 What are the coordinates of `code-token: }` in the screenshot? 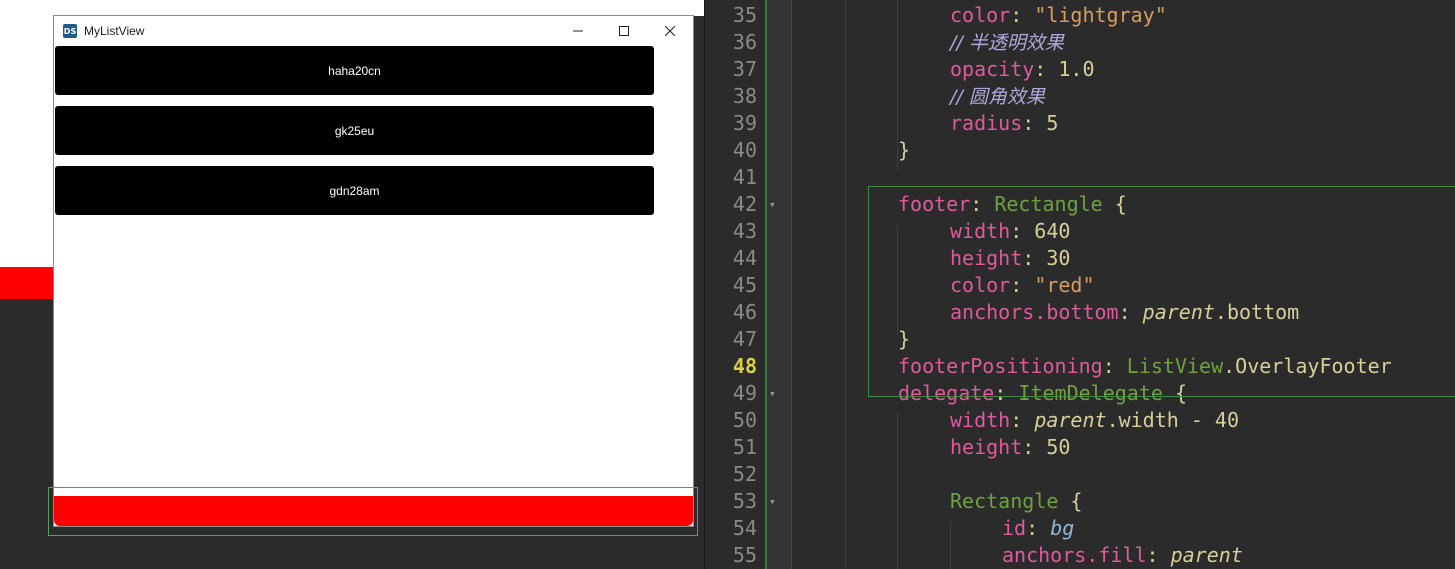 It's located at (904, 150).